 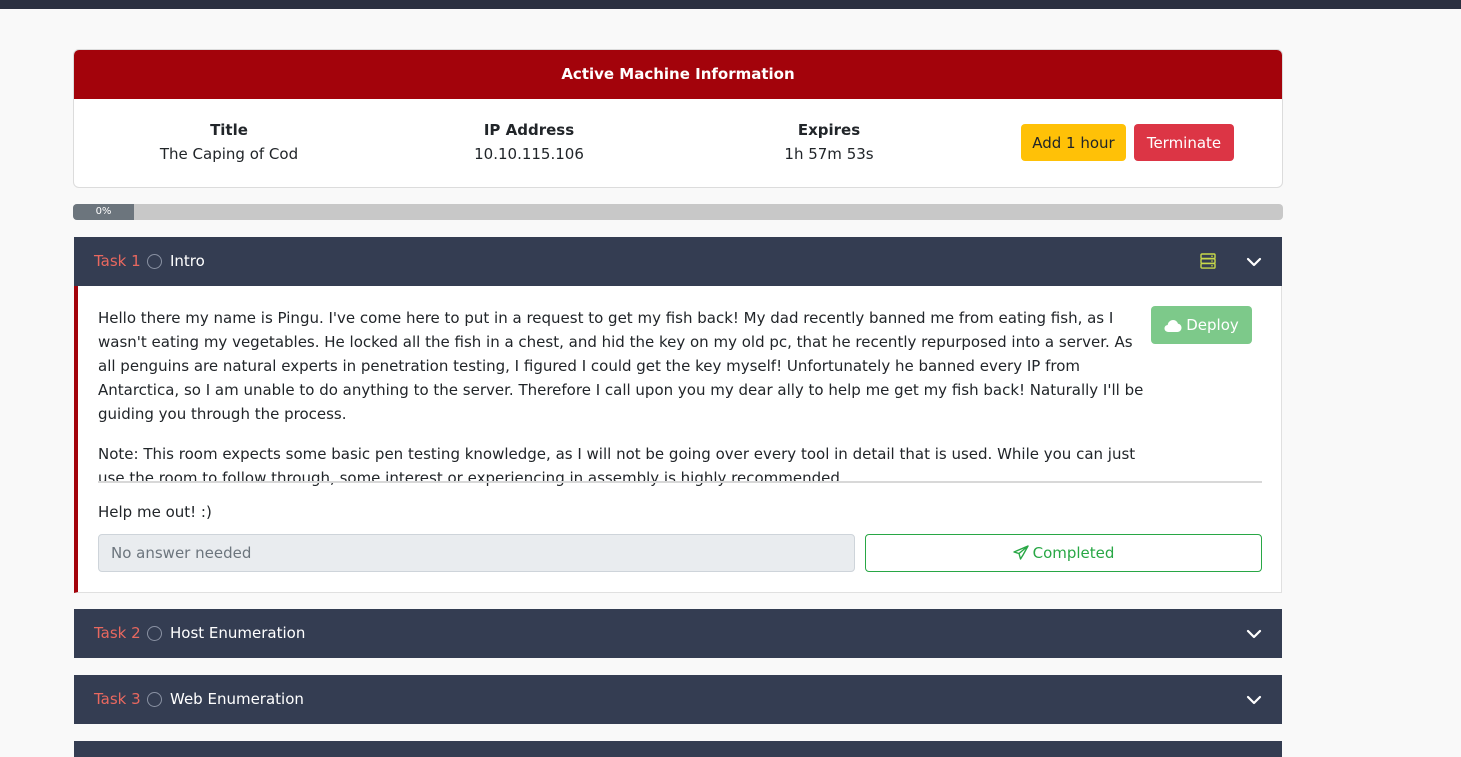 I want to click on terminate-button: Terminate, so click(x=1184, y=142).